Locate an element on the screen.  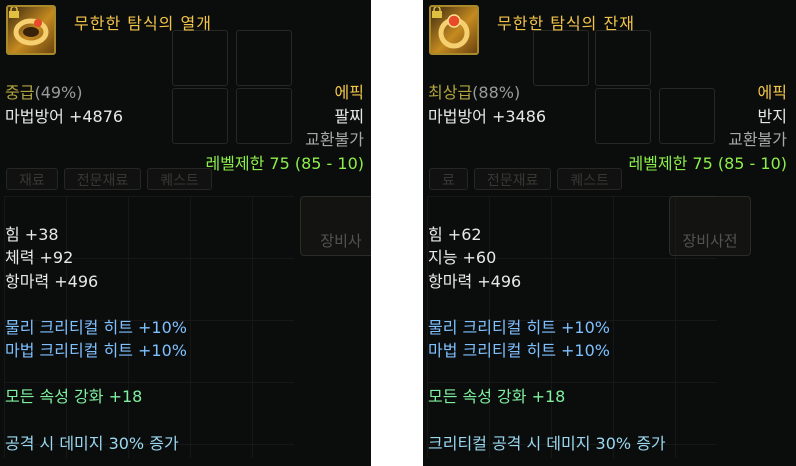
ring-icon is located at coordinates (454, 30).